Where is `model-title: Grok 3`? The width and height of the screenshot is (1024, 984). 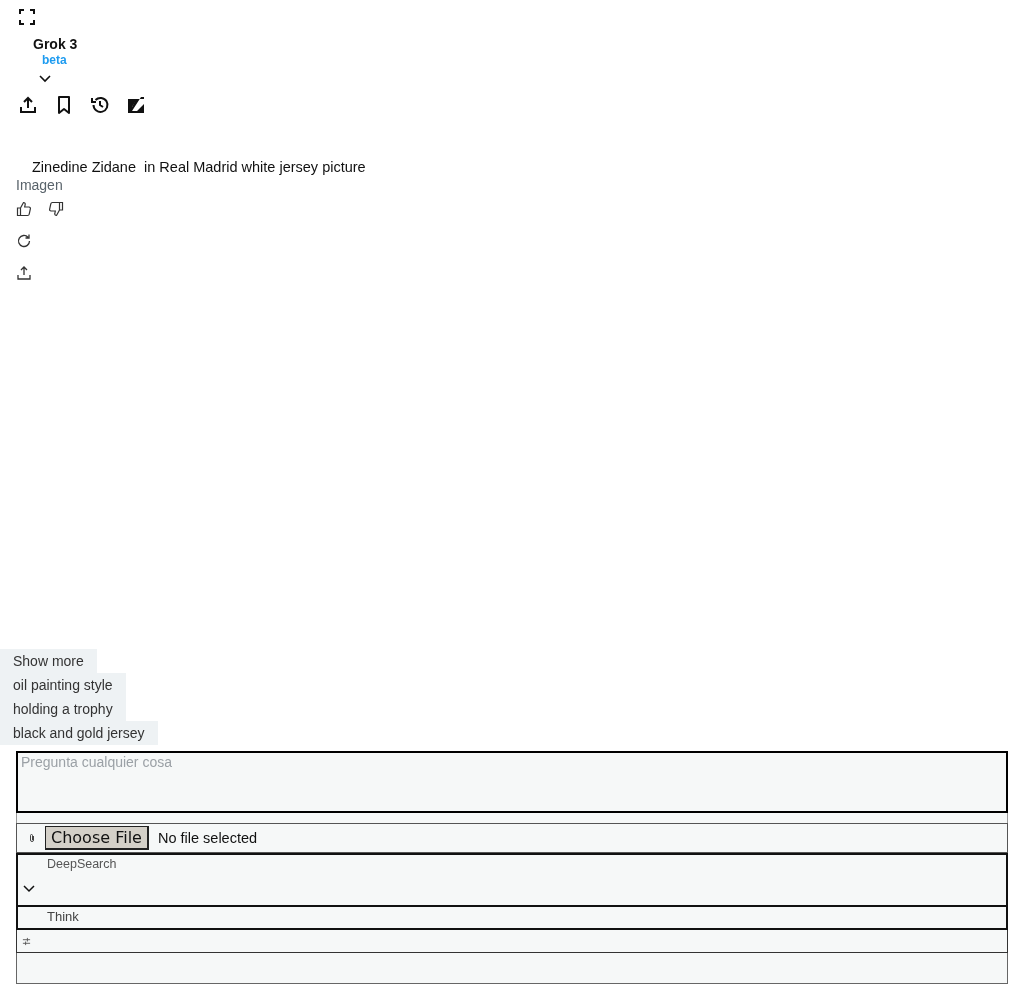 model-title: Grok 3 is located at coordinates (55, 44).